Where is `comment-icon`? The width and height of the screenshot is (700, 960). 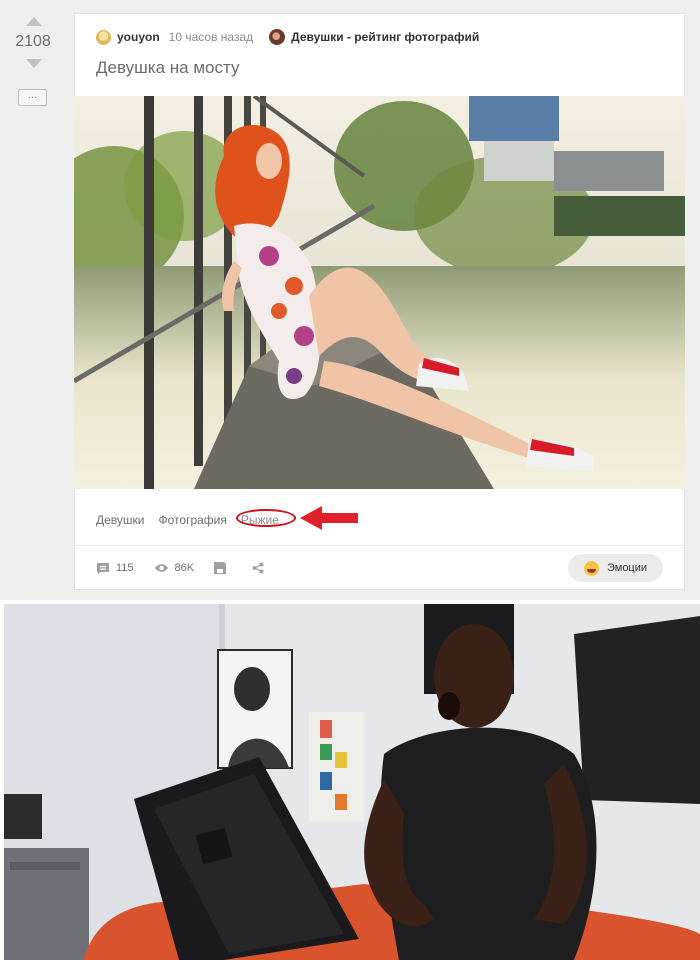 comment-icon is located at coordinates (103, 568).